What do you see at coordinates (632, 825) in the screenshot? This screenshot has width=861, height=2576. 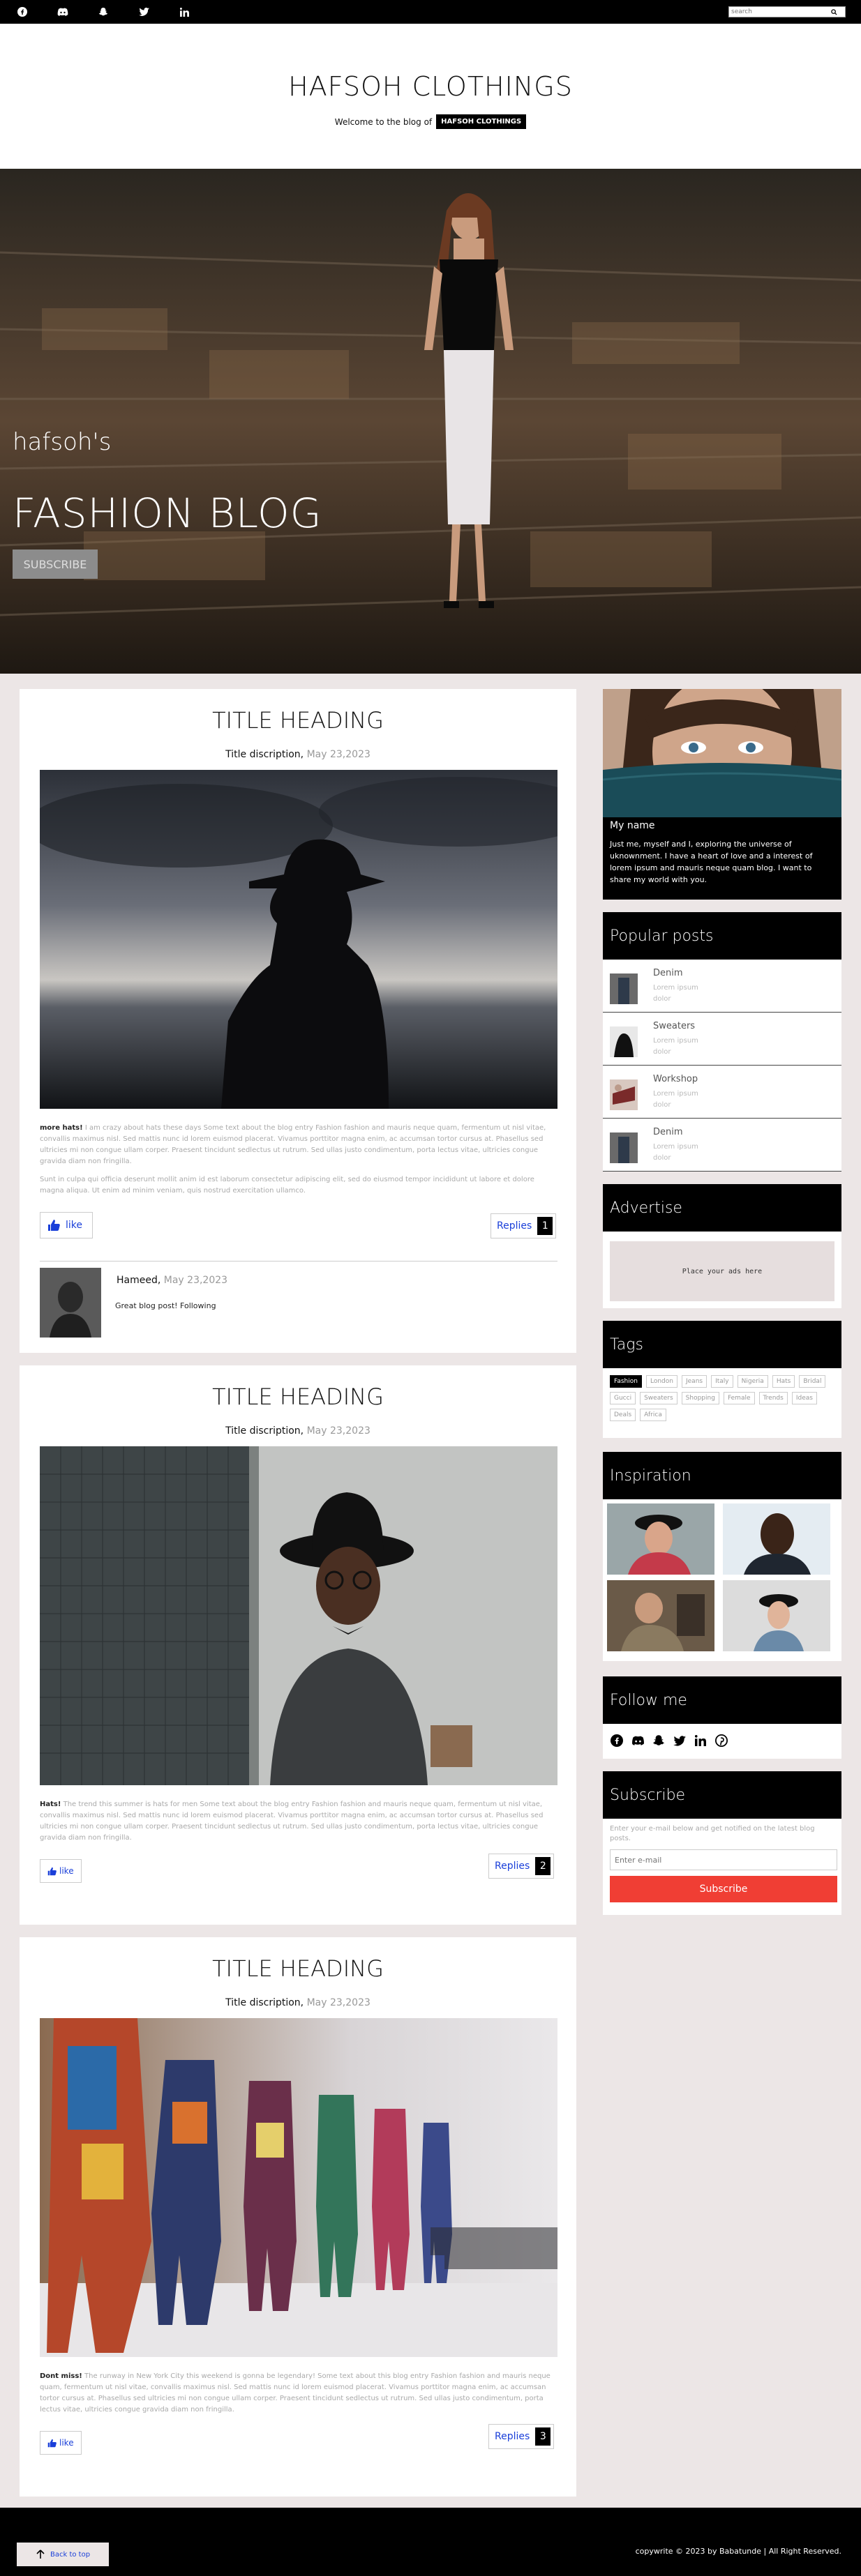 I see `profile-name: My name` at bounding box center [632, 825].